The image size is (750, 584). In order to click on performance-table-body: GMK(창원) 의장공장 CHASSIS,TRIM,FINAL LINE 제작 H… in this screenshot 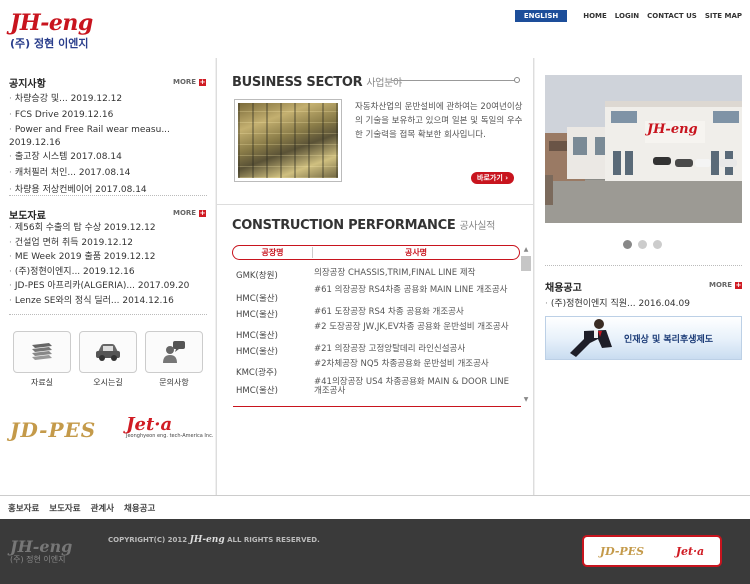, I will do `click(377, 335)`.